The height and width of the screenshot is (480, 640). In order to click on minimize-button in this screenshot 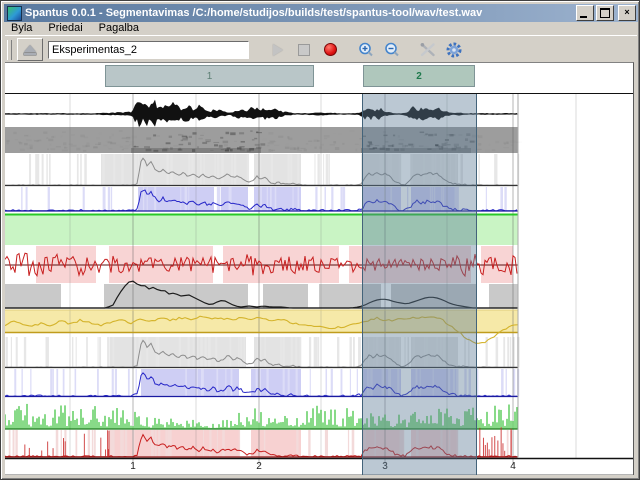, I will do `click(585, 13)`.